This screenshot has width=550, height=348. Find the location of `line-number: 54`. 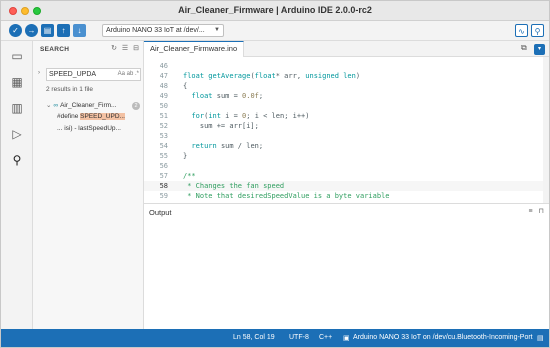

line-number: 54 is located at coordinates (163, 146).